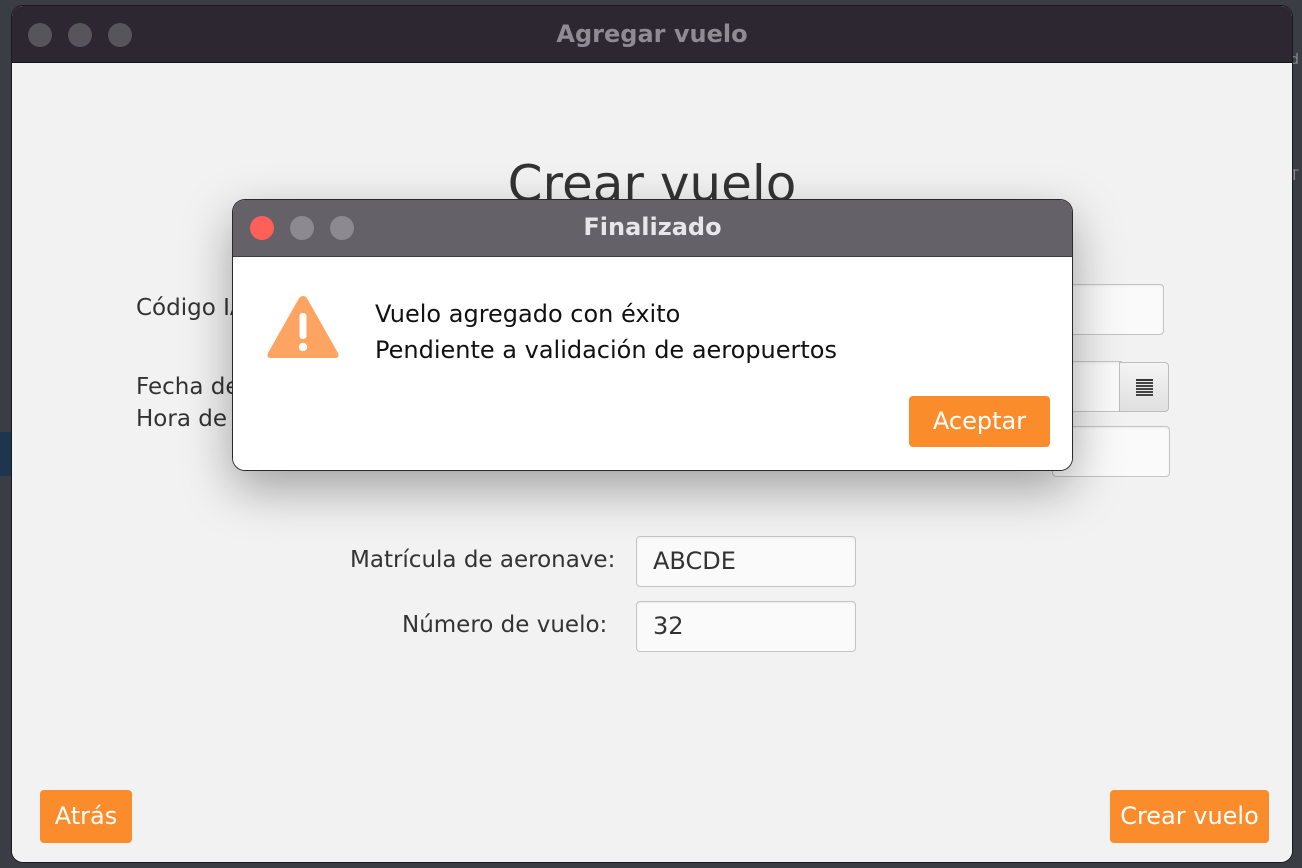 The image size is (1302, 868). I want to click on calendar-icon, so click(1144, 387).